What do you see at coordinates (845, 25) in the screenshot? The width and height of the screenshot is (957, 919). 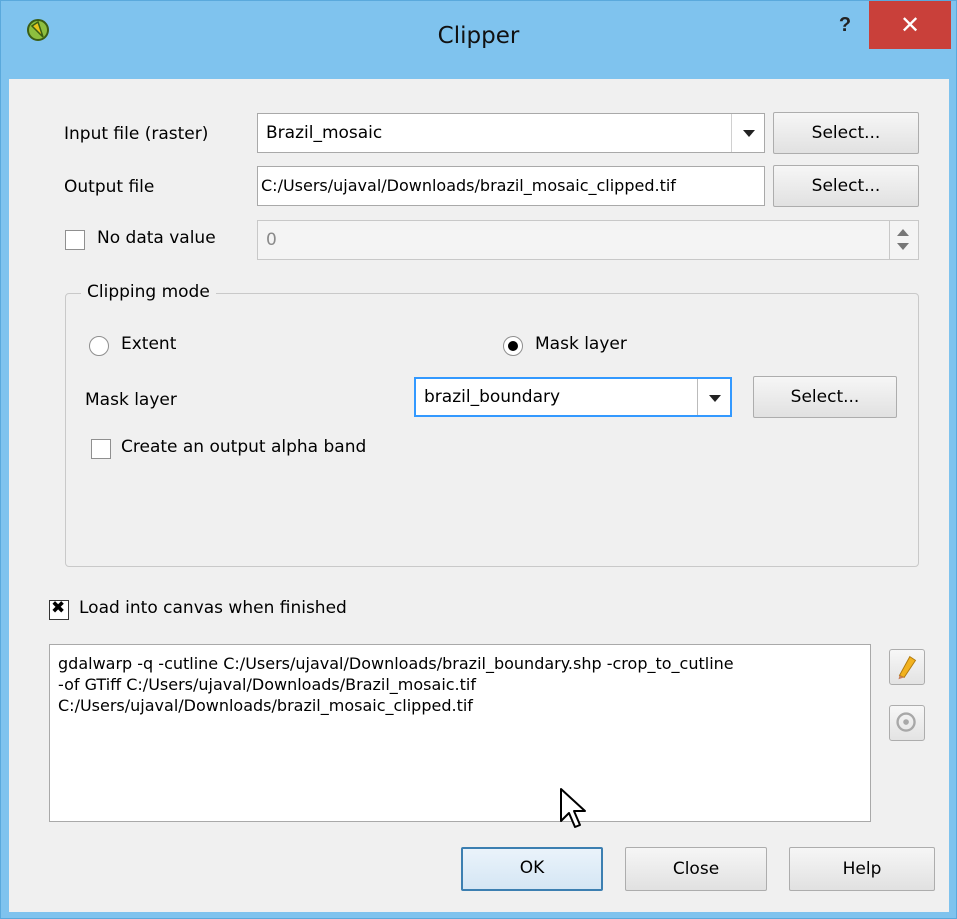 I see `help-title-button: ?` at bounding box center [845, 25].